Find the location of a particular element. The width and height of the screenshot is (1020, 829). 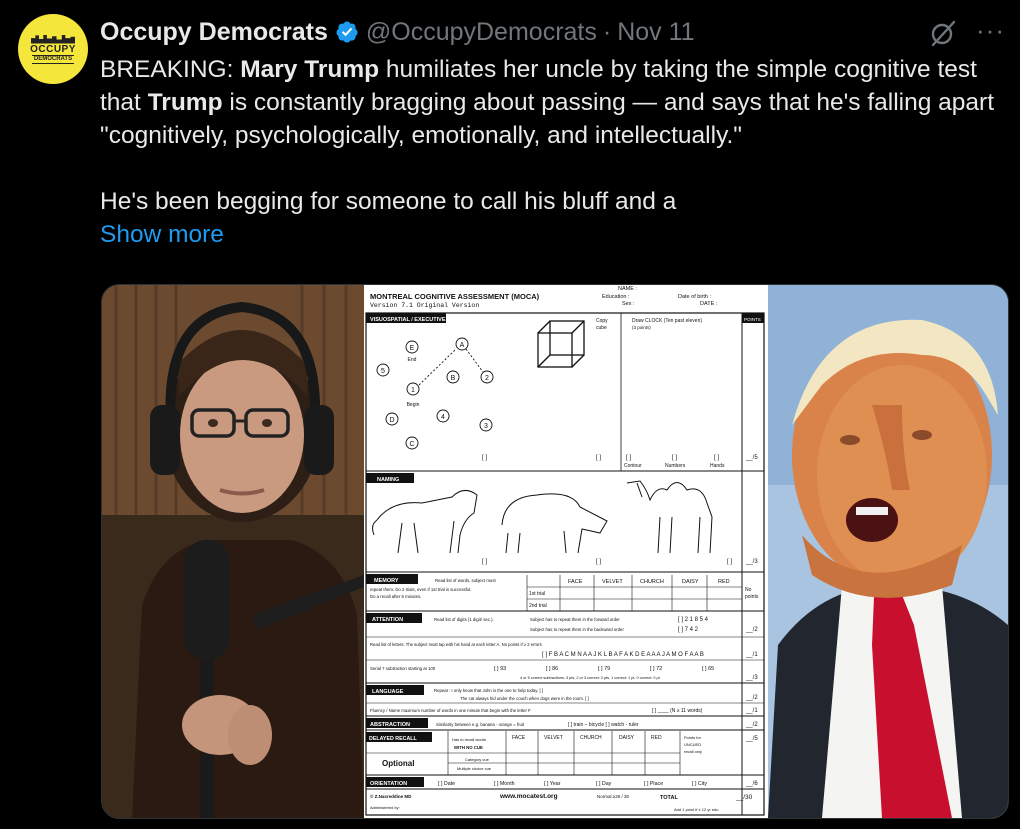

avatar: OCCUPY DEMOCRATS is located at coordinates (53, 49).